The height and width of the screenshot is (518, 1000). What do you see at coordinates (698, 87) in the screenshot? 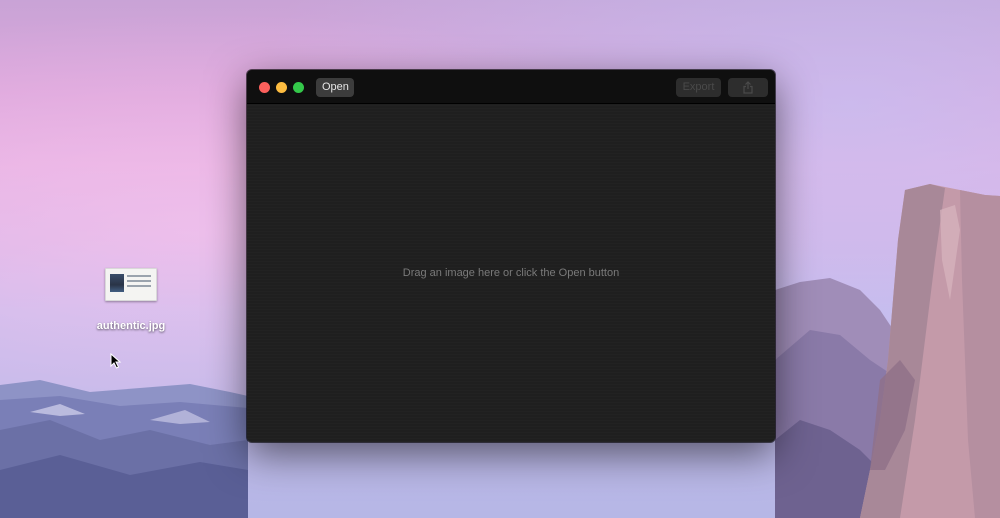
I see `export-button: Export` at bounding box center [698, 87].